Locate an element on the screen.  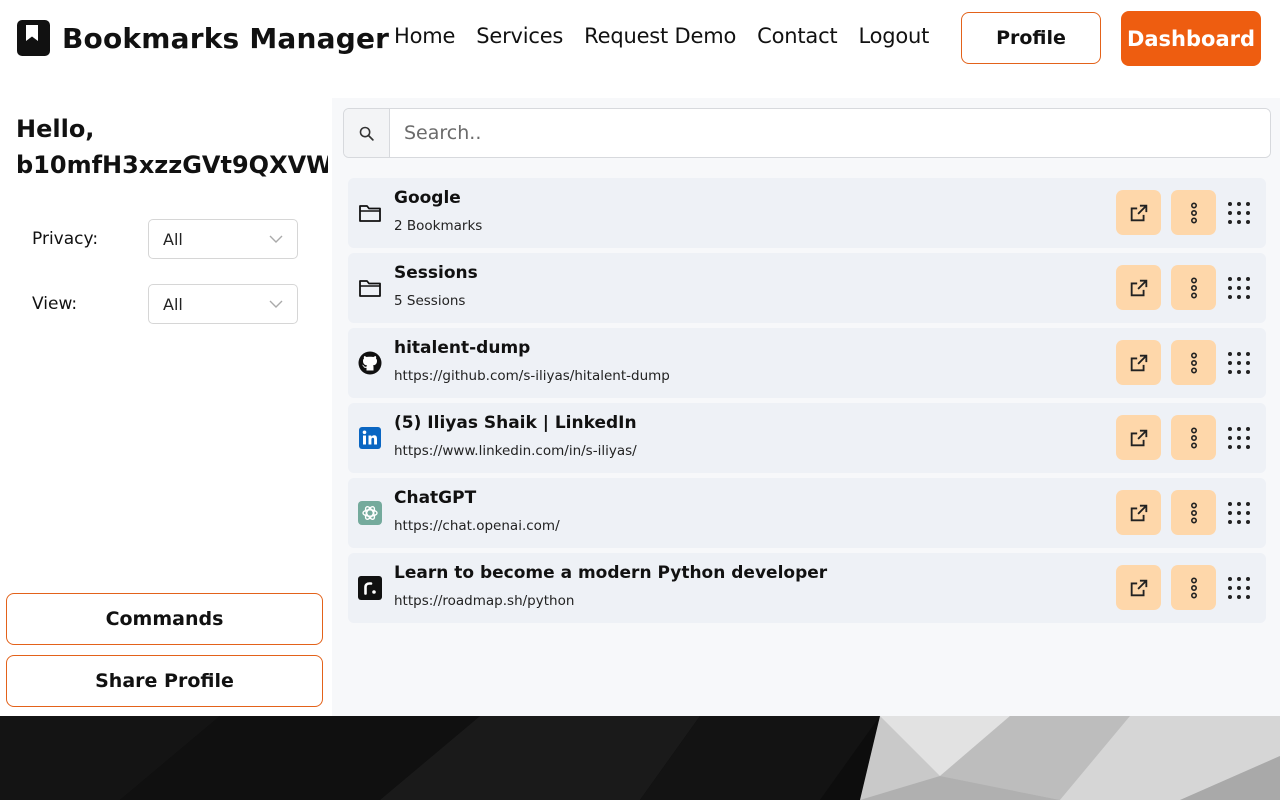
list-item: Google 2 Bookmarks is located at coordinates (807, 213).